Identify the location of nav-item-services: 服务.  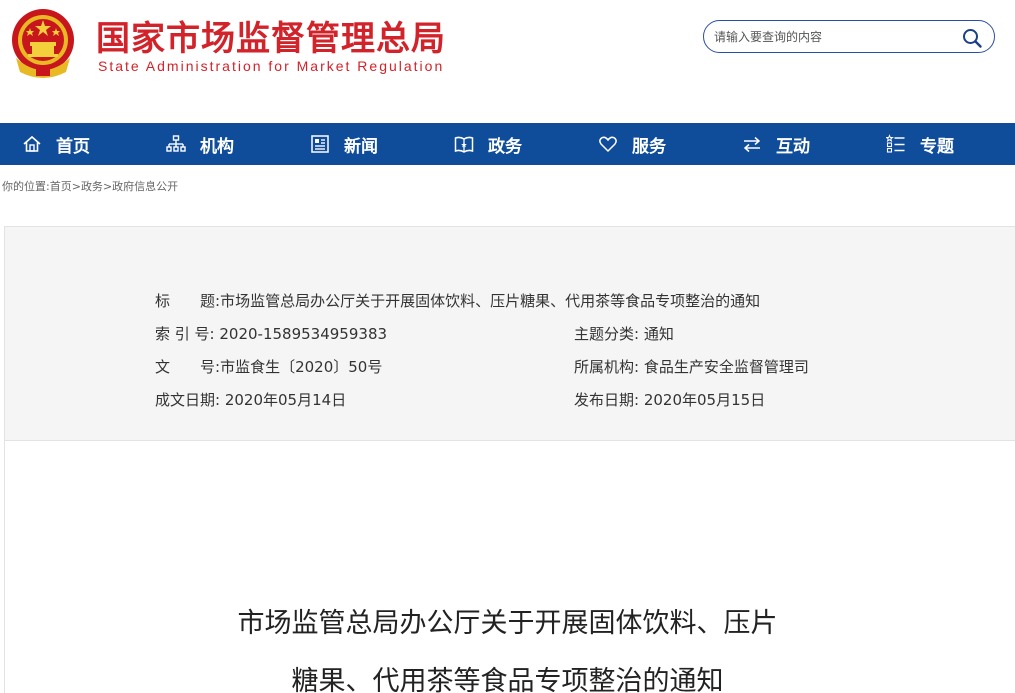
(648, 144).